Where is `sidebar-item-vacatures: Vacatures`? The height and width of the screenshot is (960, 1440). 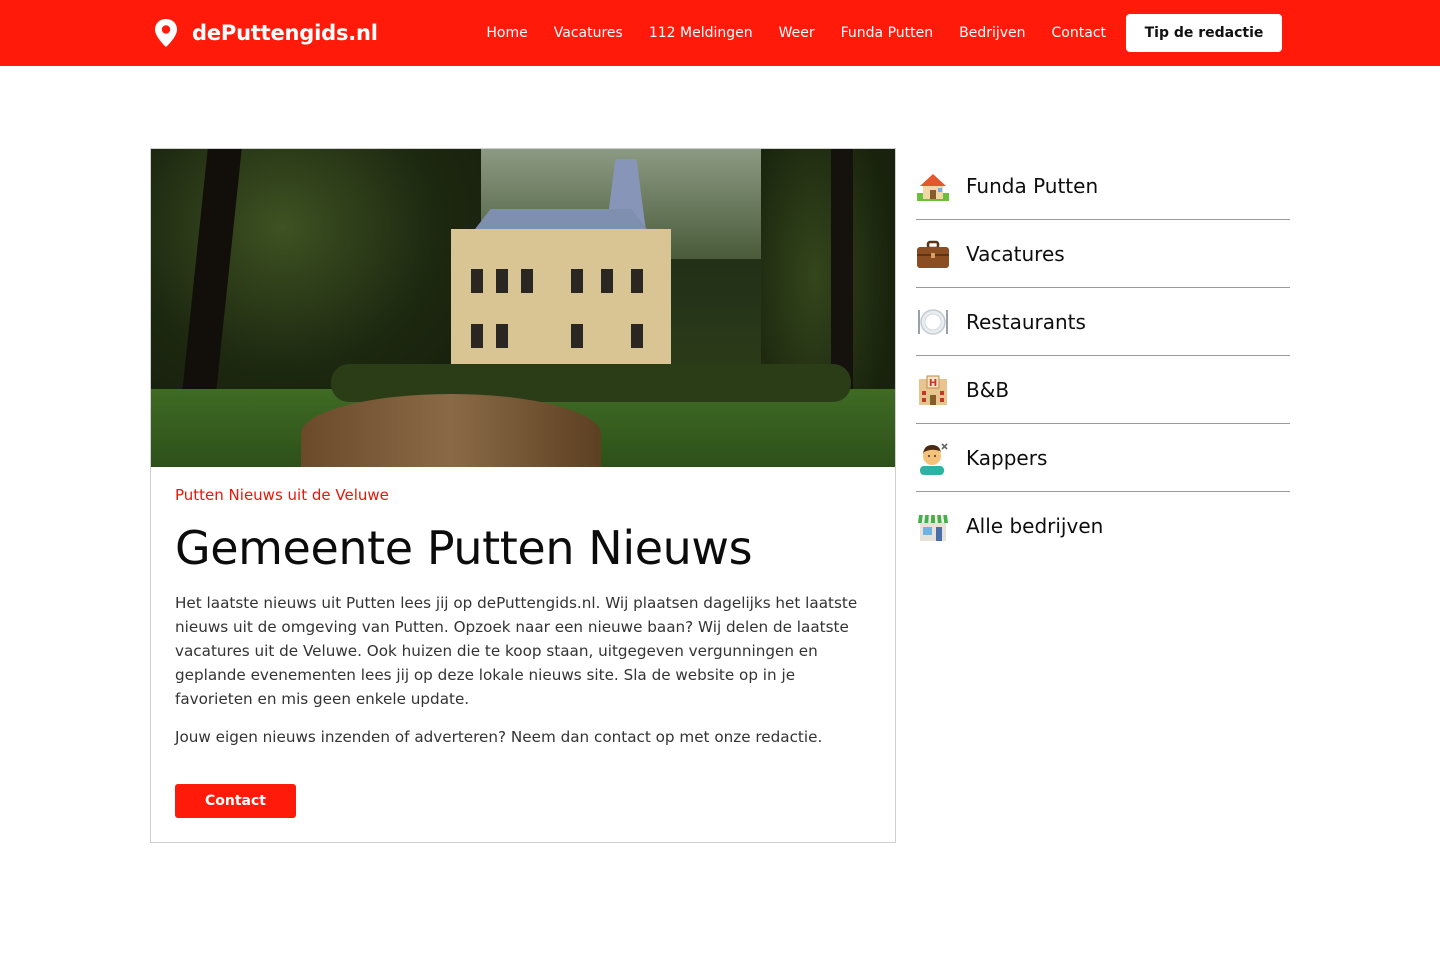
sidebar-item-vacatures: Vacatures is located at coordinates (1103, 254).